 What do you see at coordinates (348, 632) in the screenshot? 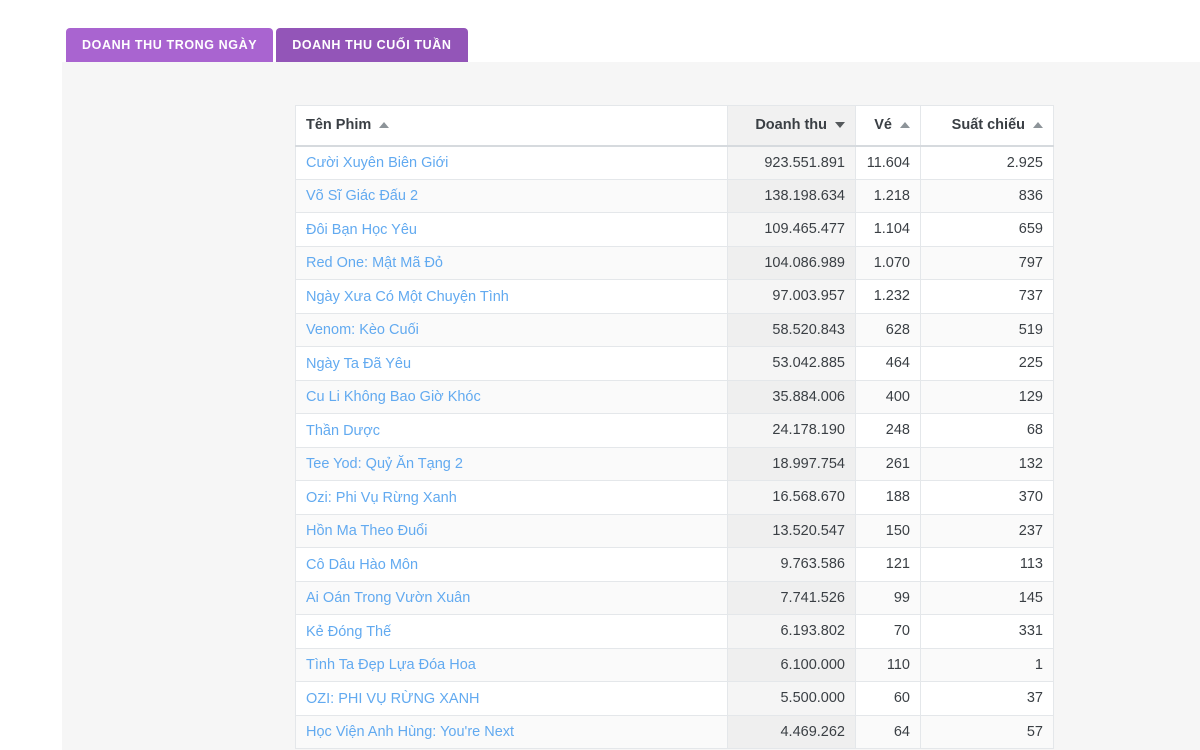
I see `movie-title-link: Kẻ Đóng Thế` at bounding box center [348, 632].